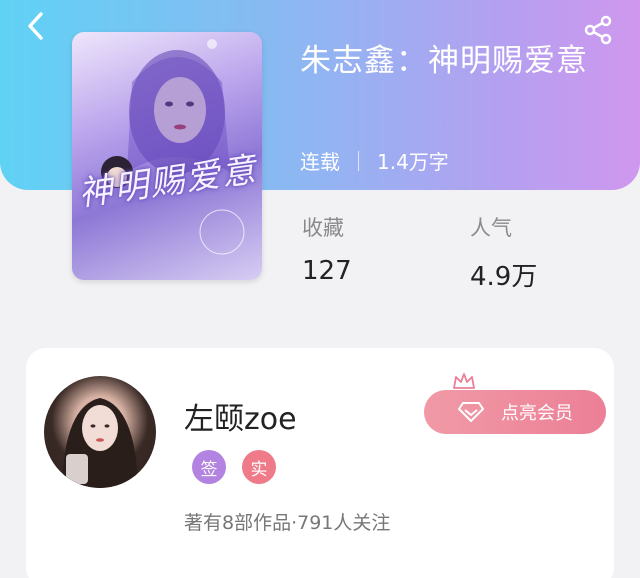 This screenshot has width=640, height=578. Describe the element at coordinates (358, 160) in the screenshot. I see `meta-divider` at that location.